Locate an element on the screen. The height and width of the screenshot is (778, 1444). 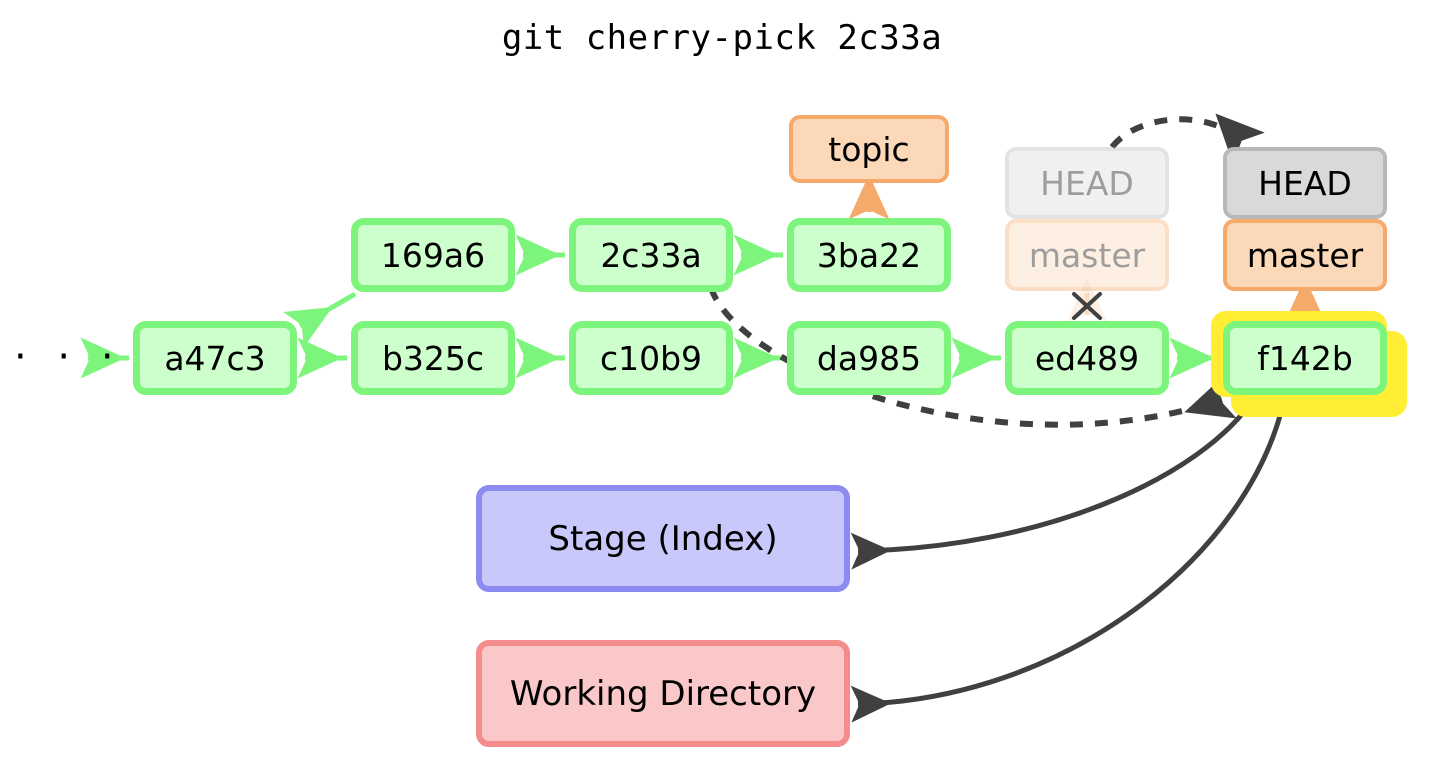
ref-name: topic is located at coordinates (869, 149).